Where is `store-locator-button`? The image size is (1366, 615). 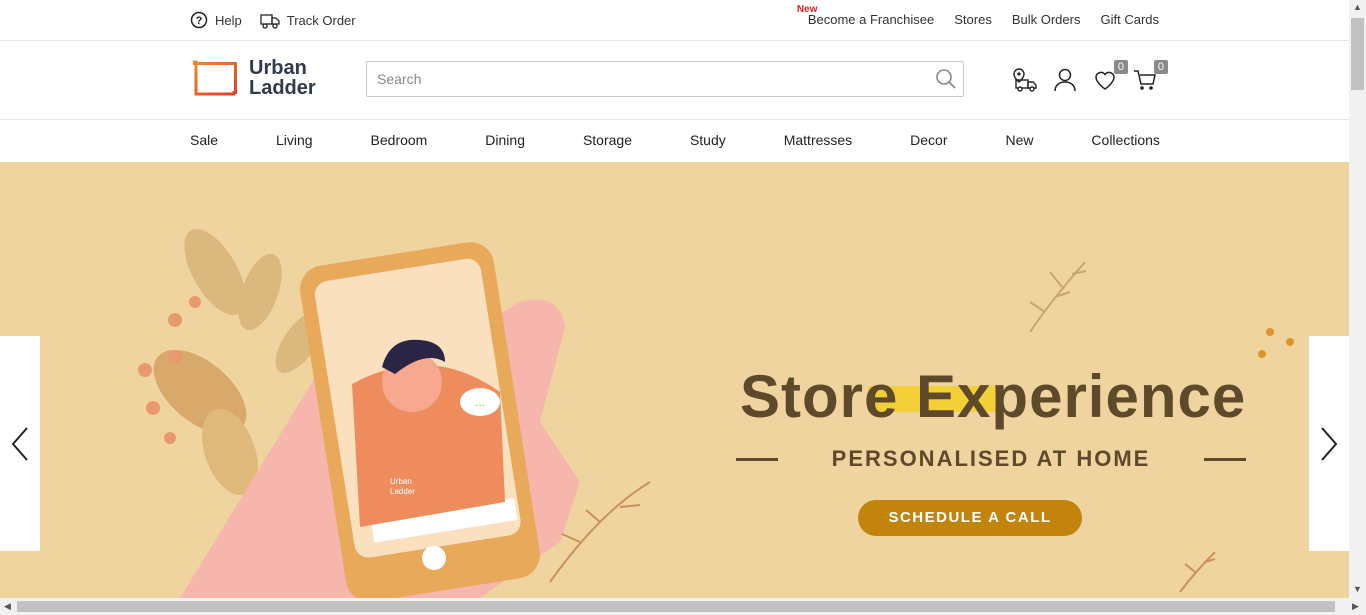 store-locator-button is located at coordinates (1025, 80).